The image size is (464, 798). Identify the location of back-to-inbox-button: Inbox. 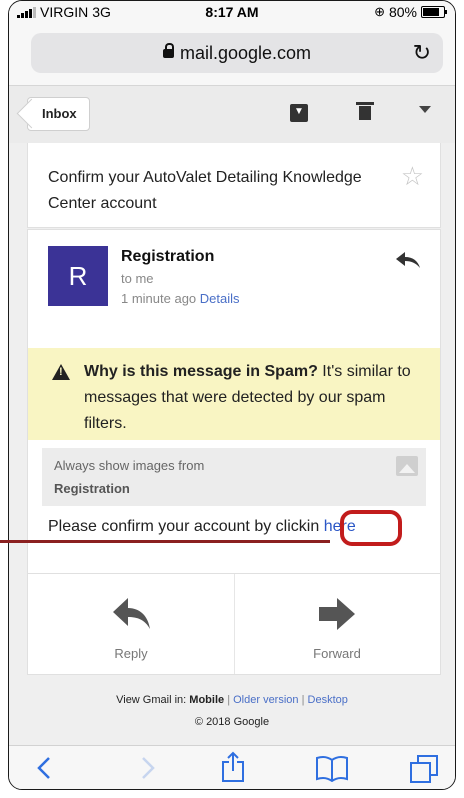
(58, 114).